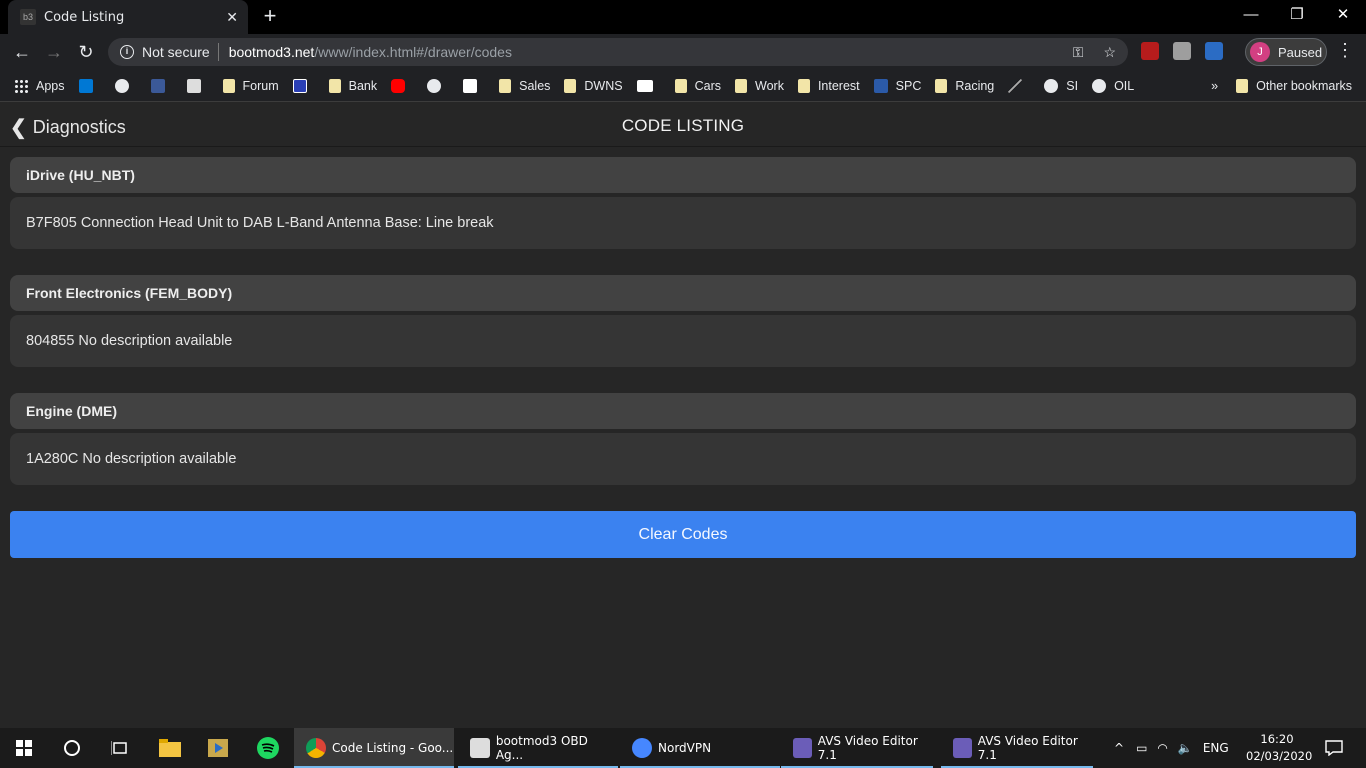 Image resolution: width=1366 pixels, height=768 pixels. What do you see at coordinates (683, 293) in the screenshot?
I see `module-header: Front Electronics (FEM_BODY)` at bounding box center [683, 293].